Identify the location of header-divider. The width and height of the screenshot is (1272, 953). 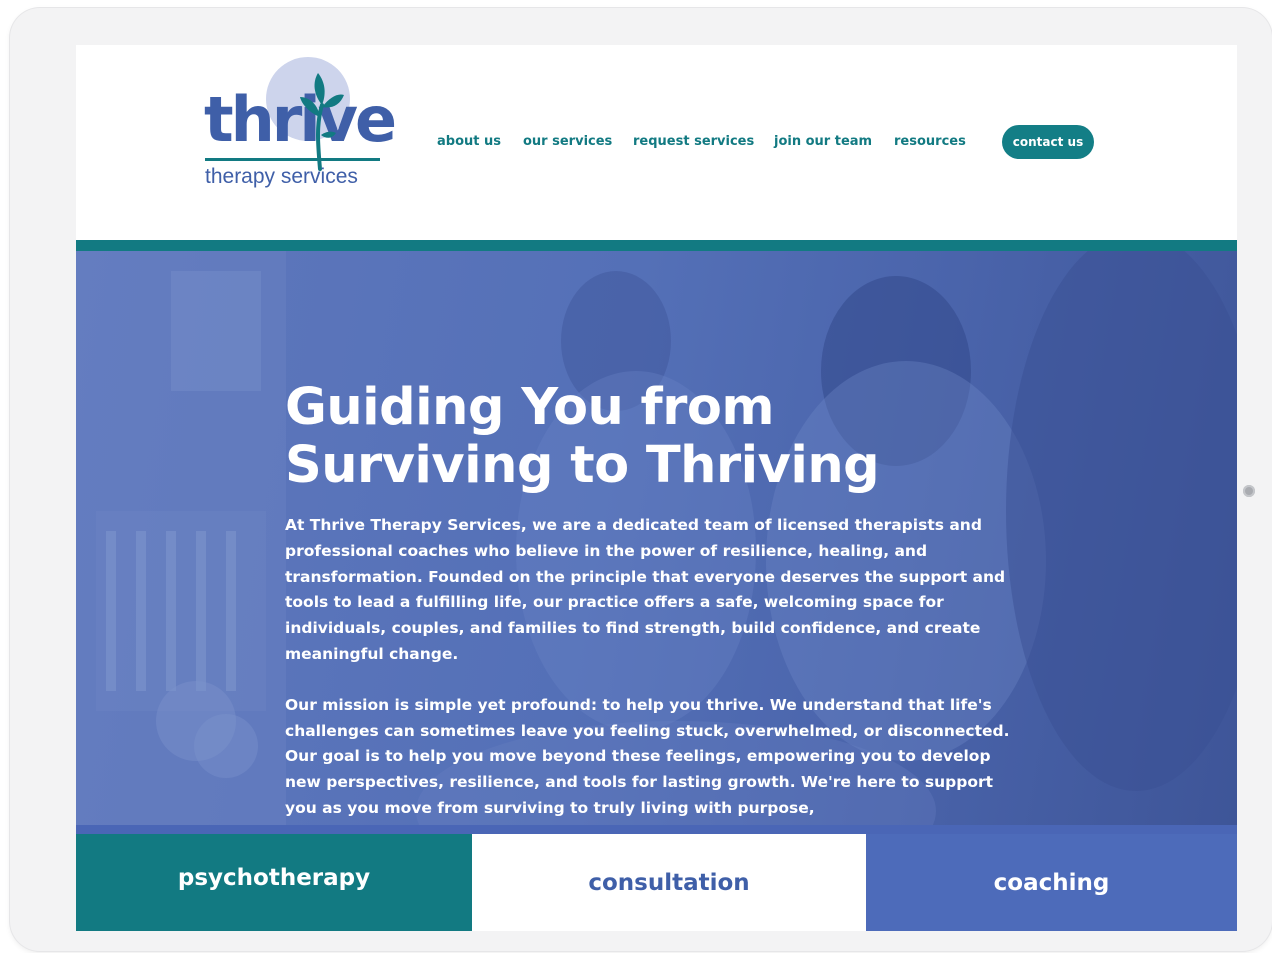
(656, 245).